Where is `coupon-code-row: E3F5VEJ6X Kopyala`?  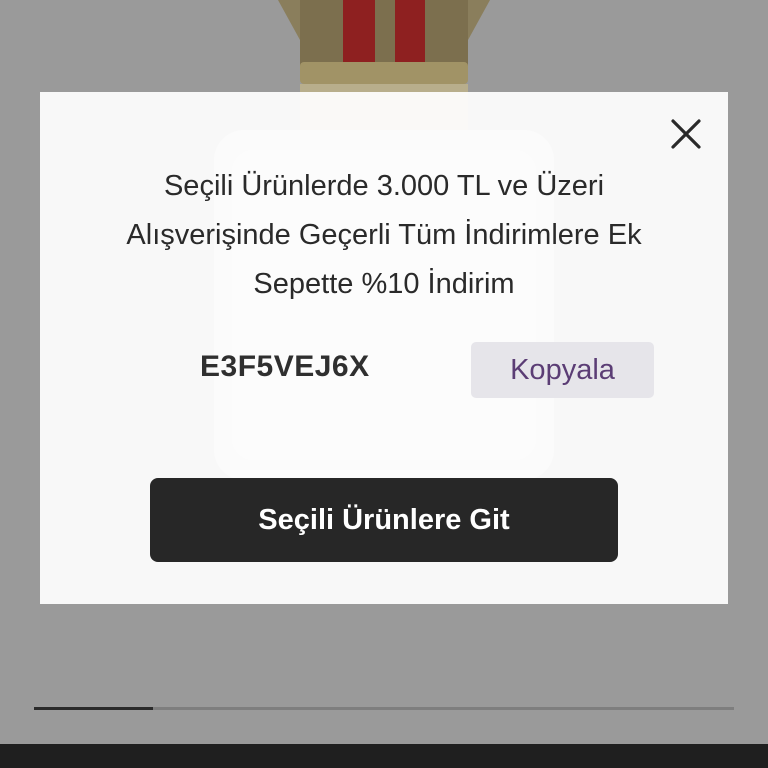 coupon-code-row: E3F5VEJ6X Kopyala is located at coordinates (384, 370).